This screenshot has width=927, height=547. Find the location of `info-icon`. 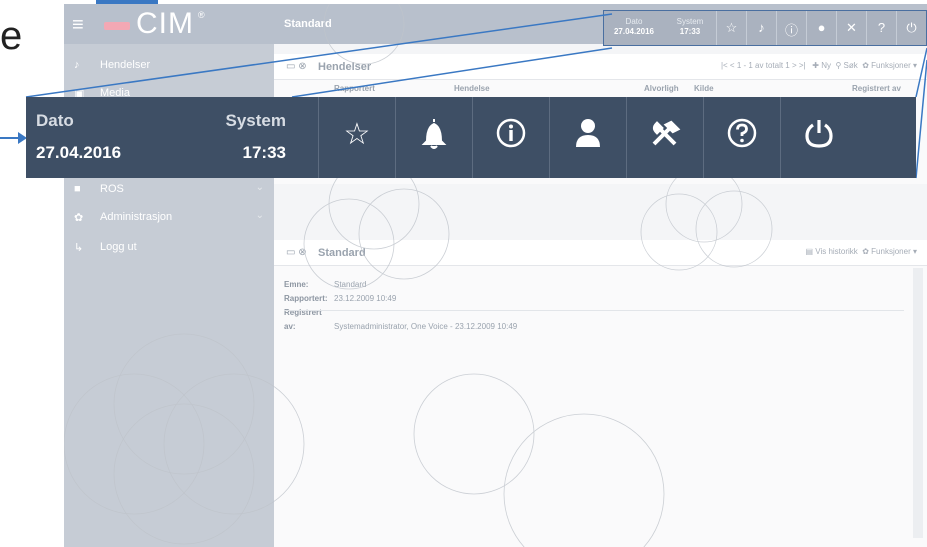

info-icon is located at coordinates (510, 137).